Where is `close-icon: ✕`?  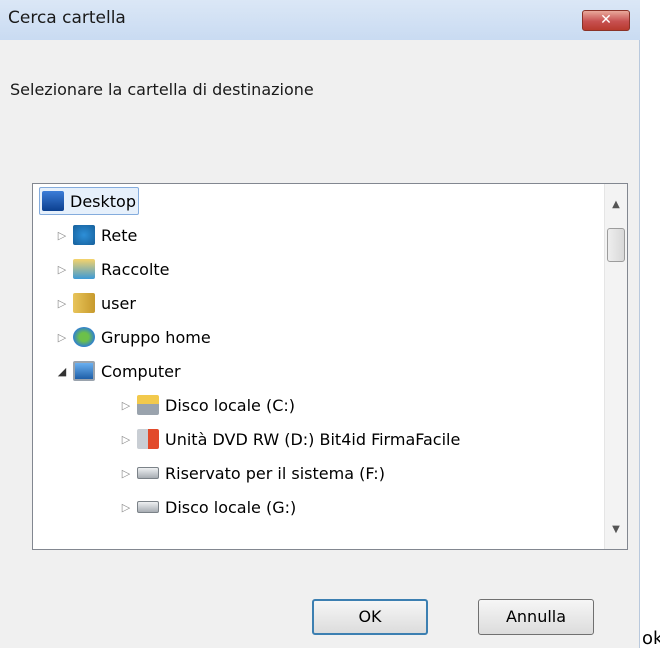
close-icon: ✕ is located at coordinates (606, 20).